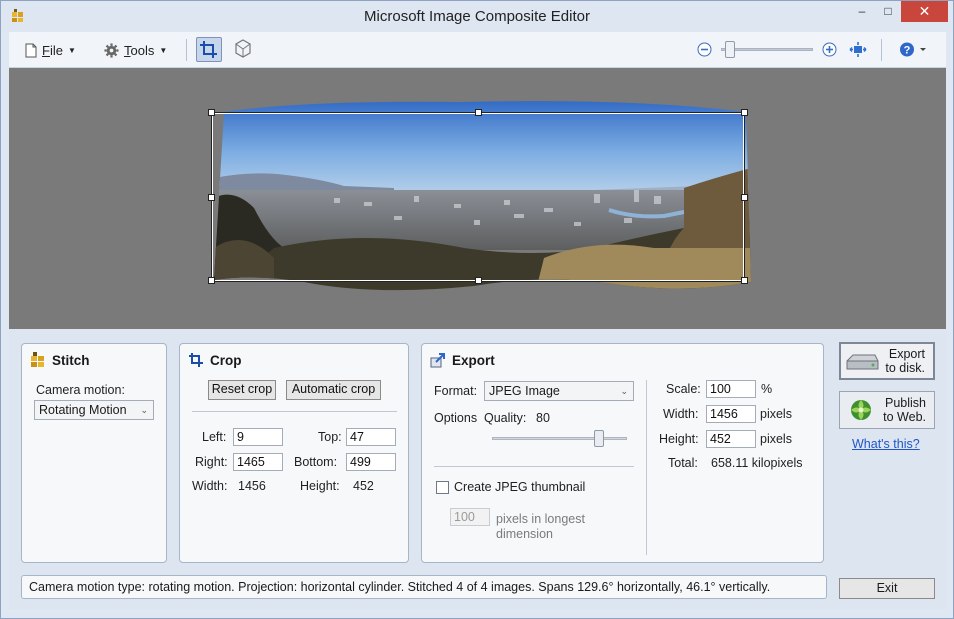 The height and width of the screenshot is (619, 954). What do you see at coordinates (214, 437) in the screenshot?
I see `crop-left-label: Left:` at bounding box center [214, 437].